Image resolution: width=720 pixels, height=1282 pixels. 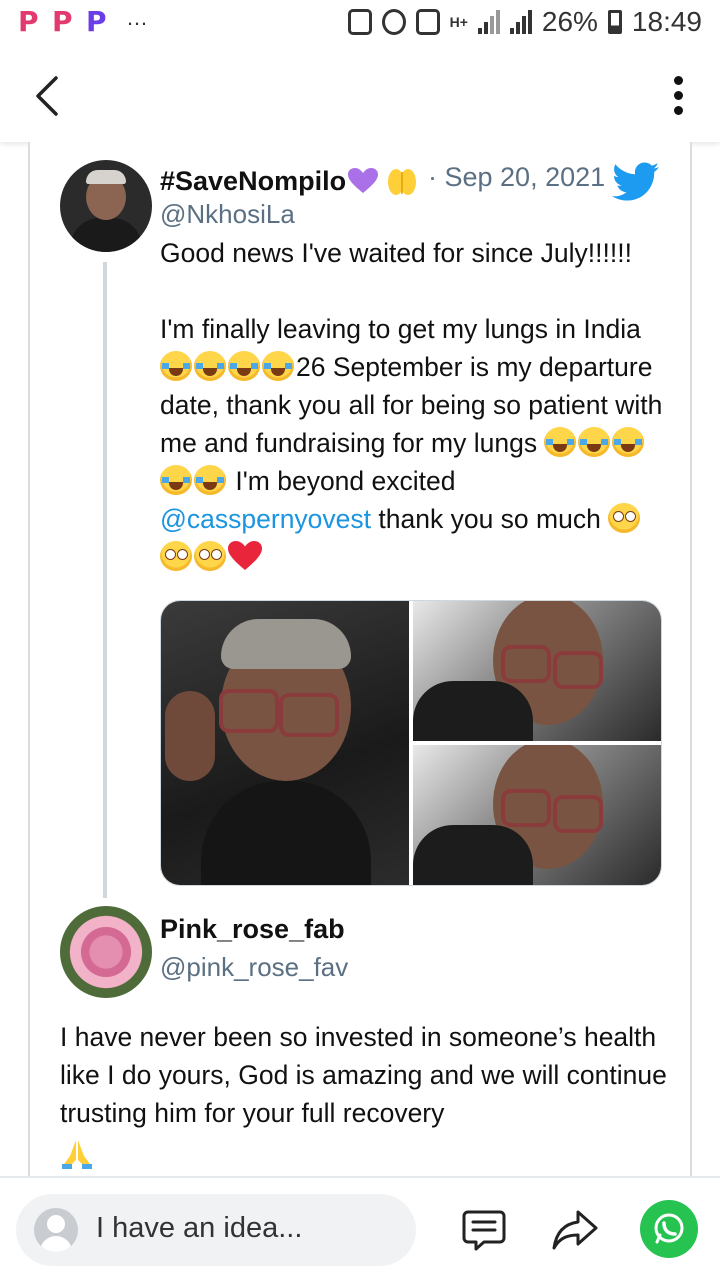 I want to click on status-right: H+ 26% 18:49, so click(x=524, y=22).